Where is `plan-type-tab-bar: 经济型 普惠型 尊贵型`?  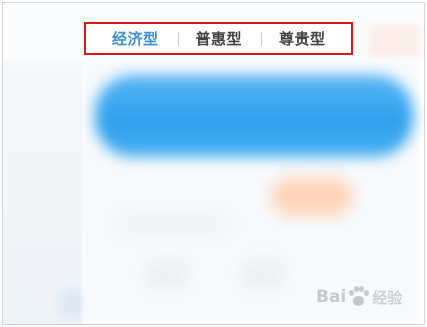
plan-type-tab-bar: 经济型 普惠型 尊贵型 is located at coordinates (218, 38).